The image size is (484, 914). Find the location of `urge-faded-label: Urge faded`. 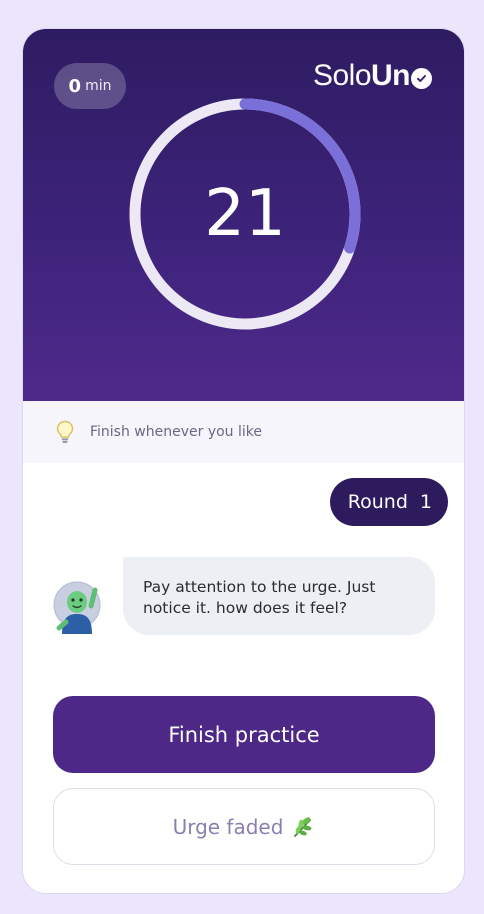

urge-faded-label: Urge faded is located at coordinates (228, 826).